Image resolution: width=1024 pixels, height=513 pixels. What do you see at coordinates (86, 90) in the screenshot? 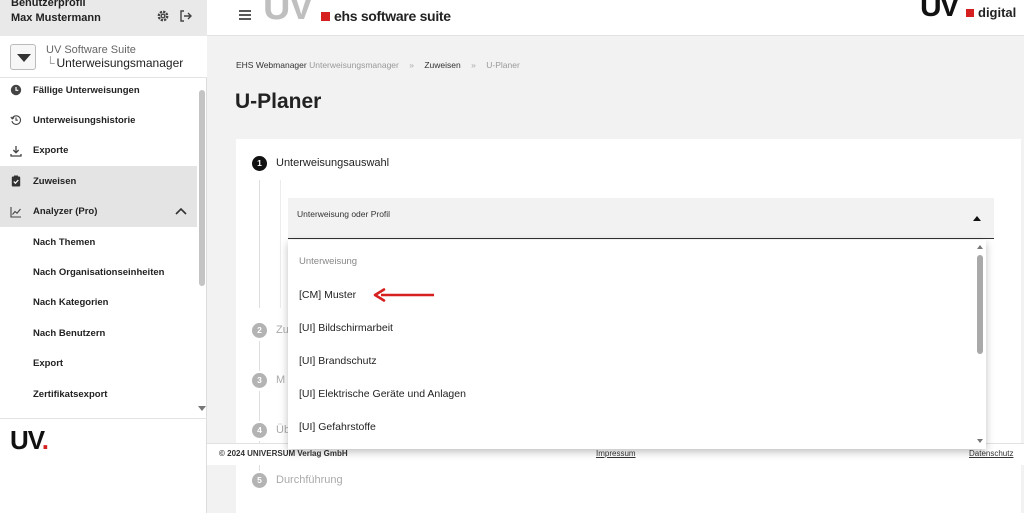
I see `sidebar-item-label: Fällige Unterweisungen` at bounding box center [86, 90].